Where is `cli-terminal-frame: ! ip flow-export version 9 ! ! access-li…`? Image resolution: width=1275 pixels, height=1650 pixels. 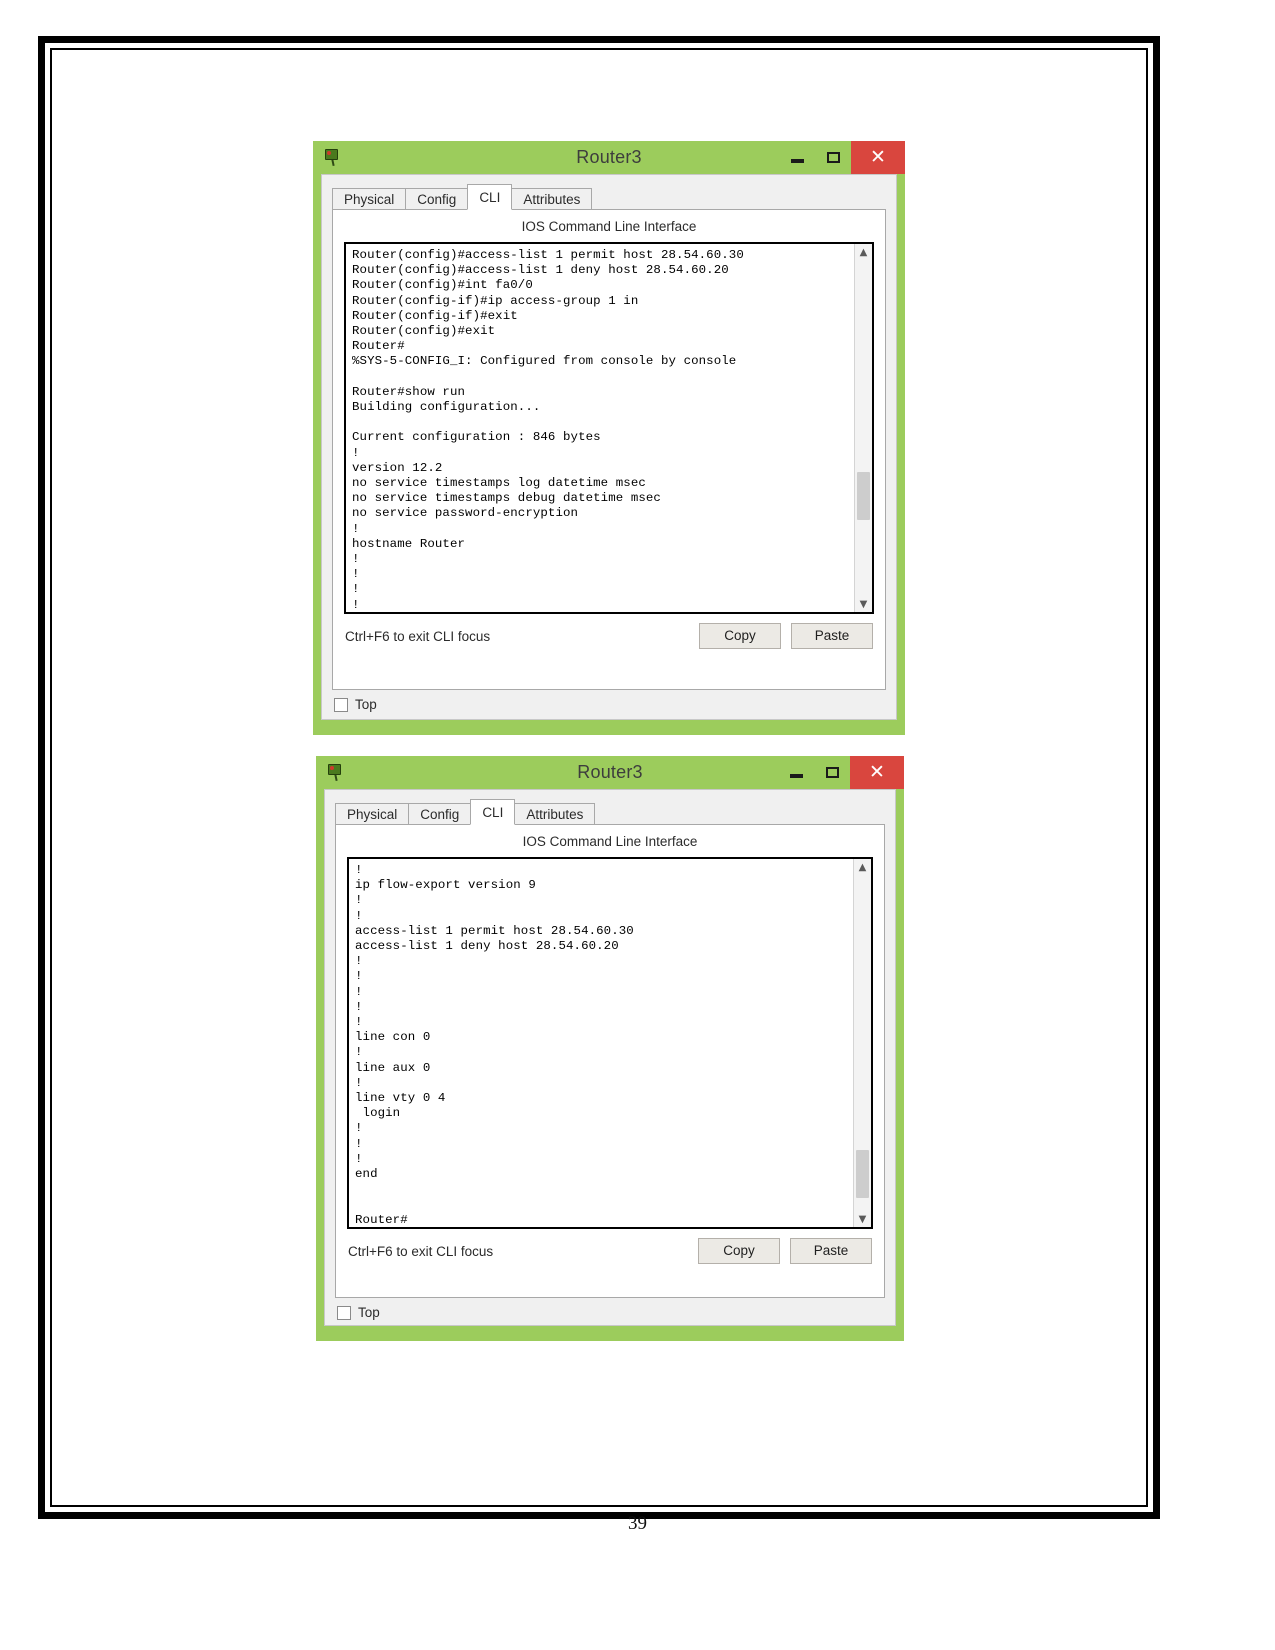
cli-terminal-frame: ! ip flow-export version 9 ! ! access-li… is located at coordinates (610, 1043).